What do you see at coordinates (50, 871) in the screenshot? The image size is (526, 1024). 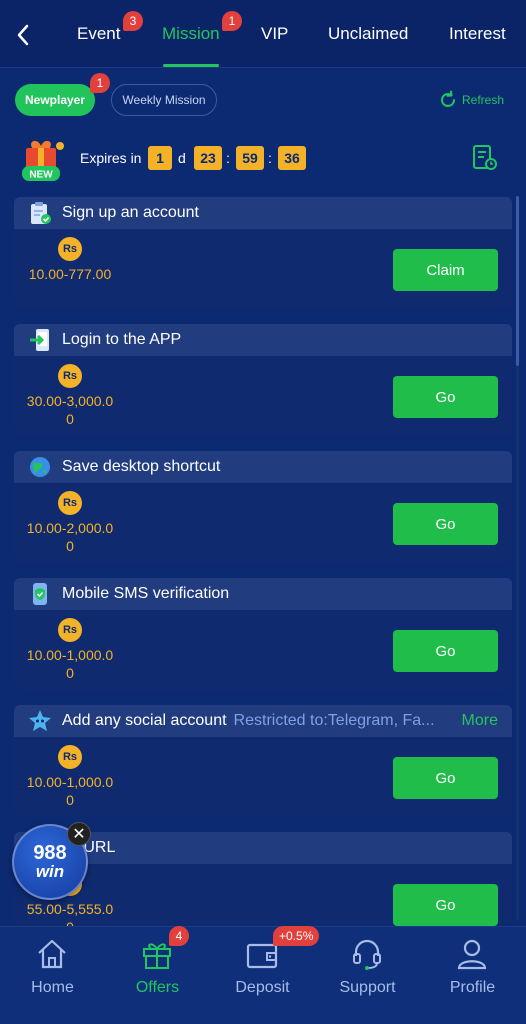 I see `logo-word: win` at bounding box center [50, 871].